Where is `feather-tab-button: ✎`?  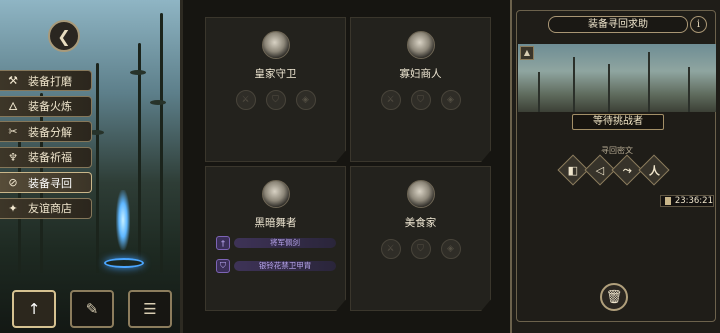
feather-tab-button: ✎ is located at coordinates (92, 309).